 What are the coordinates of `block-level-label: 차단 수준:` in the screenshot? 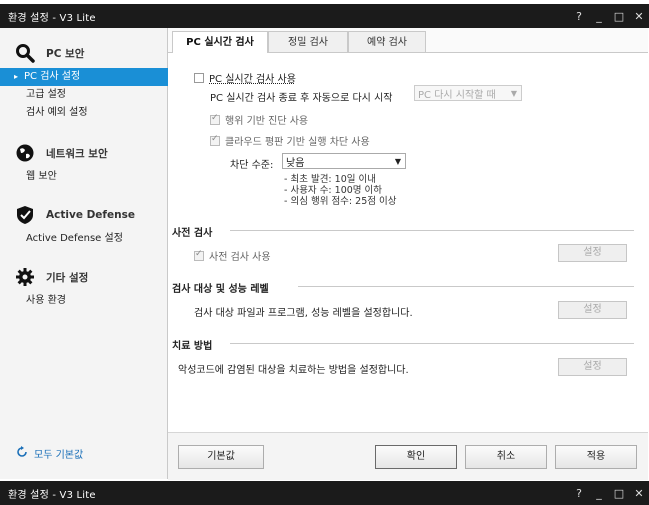 It's located at (252, 165).